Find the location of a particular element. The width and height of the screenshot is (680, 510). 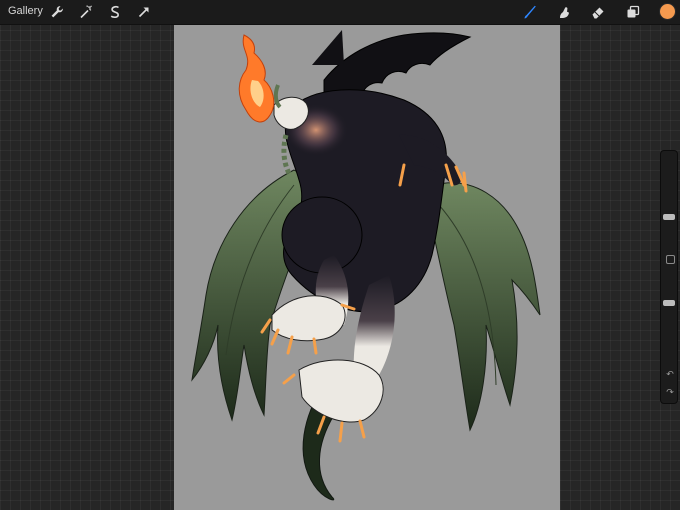

smudge-icon is located at coordinates (564, 12).